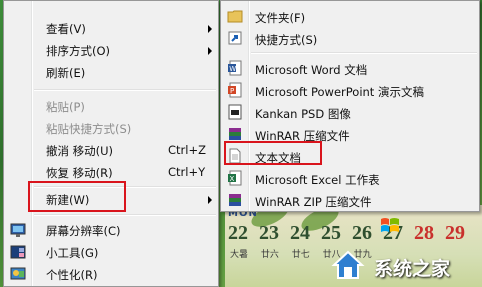  Describe the element at coordinates (111, 50) in the screenshot. I see `menu-item-sort-by: 排序方式(O)` at that location.